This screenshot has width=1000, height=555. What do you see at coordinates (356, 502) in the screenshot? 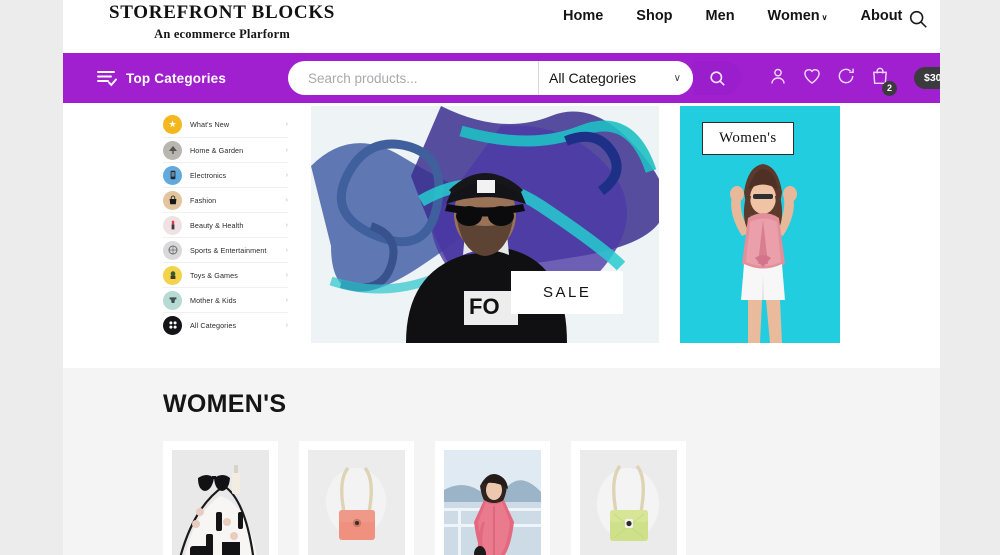
I see `product-image-pink-bag` at bounding box center [356, 502].